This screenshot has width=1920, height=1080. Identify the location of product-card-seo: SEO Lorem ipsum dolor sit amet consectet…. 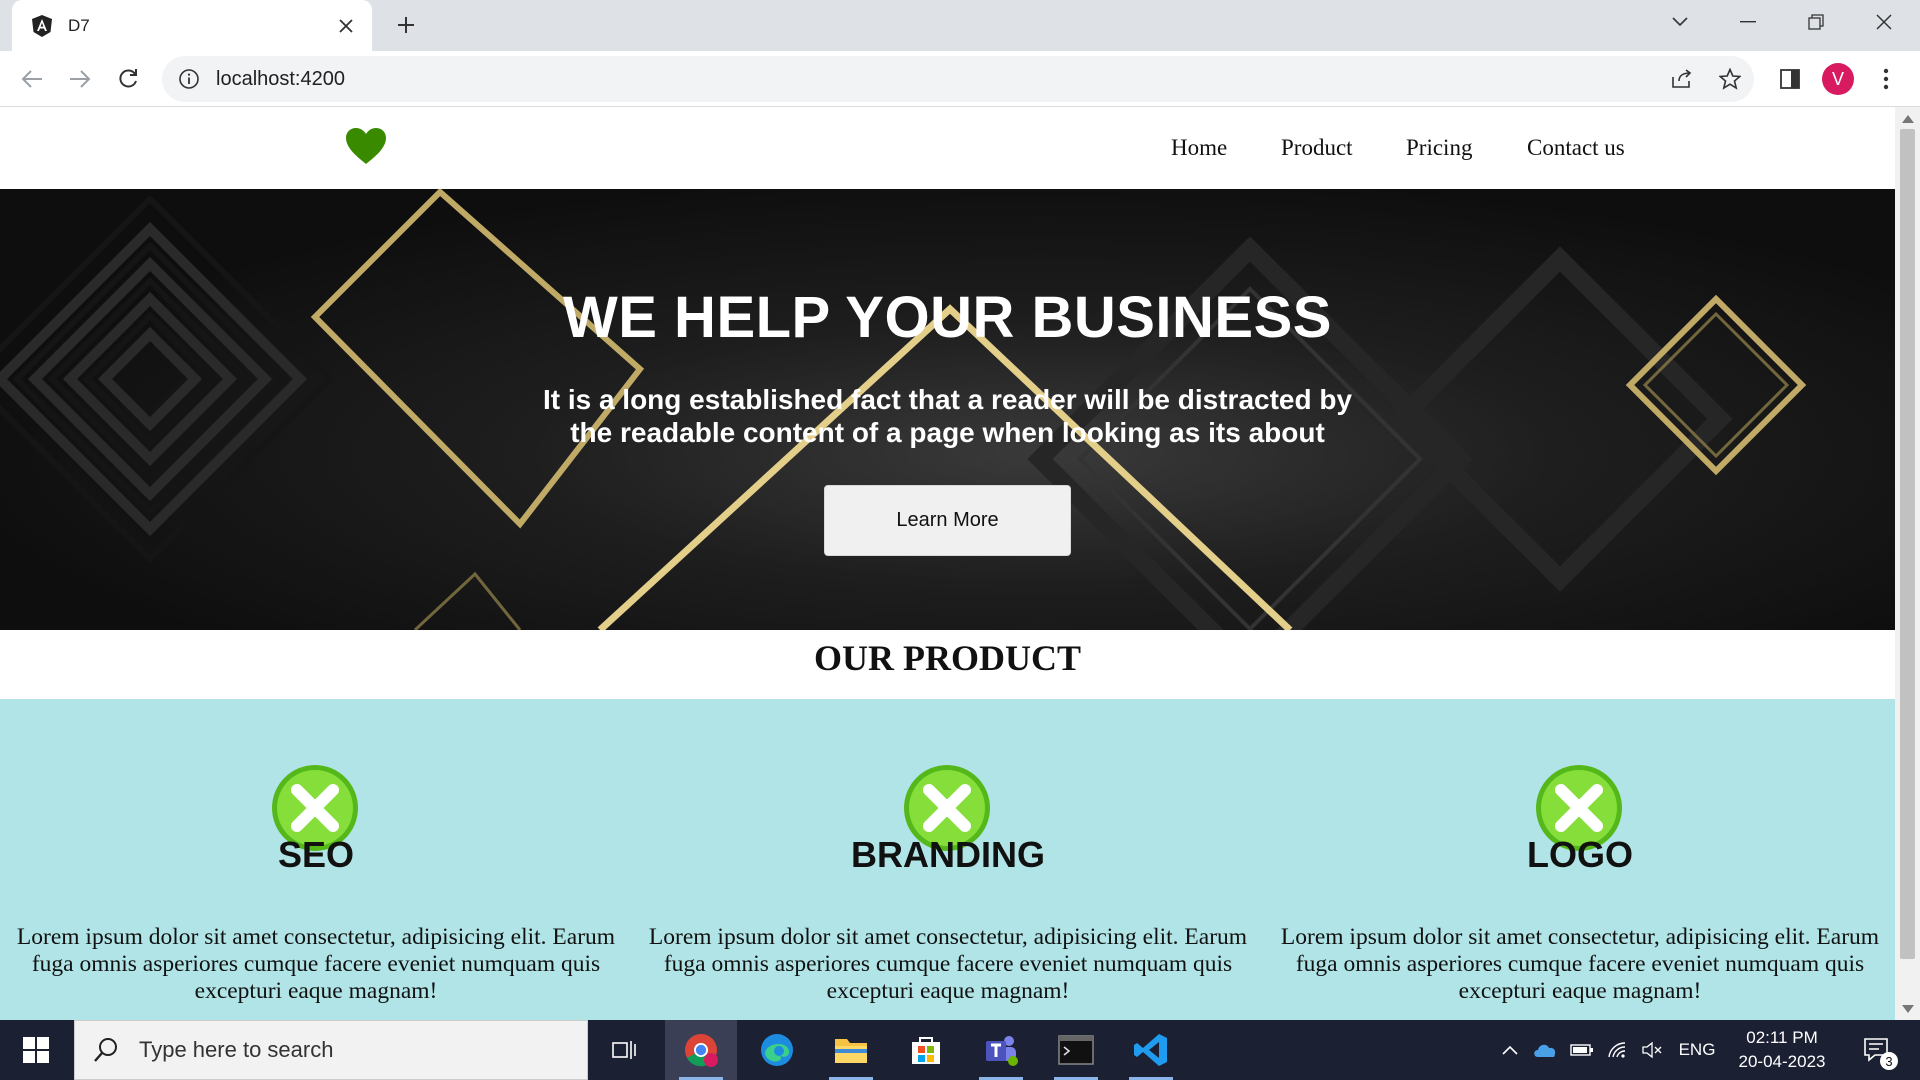
(316, 859).